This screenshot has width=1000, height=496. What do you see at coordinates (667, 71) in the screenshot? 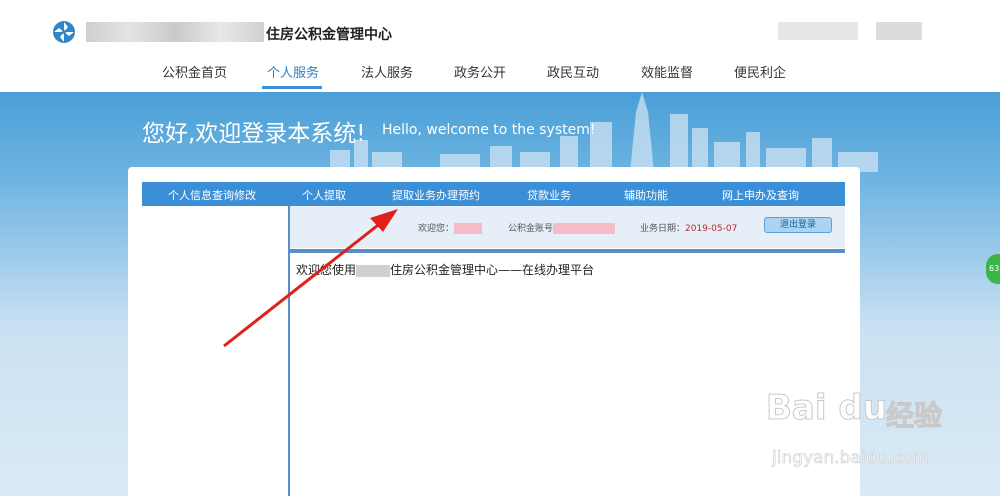
I see `nav-supervision: 效能监督` at bounding box center [667, 71].